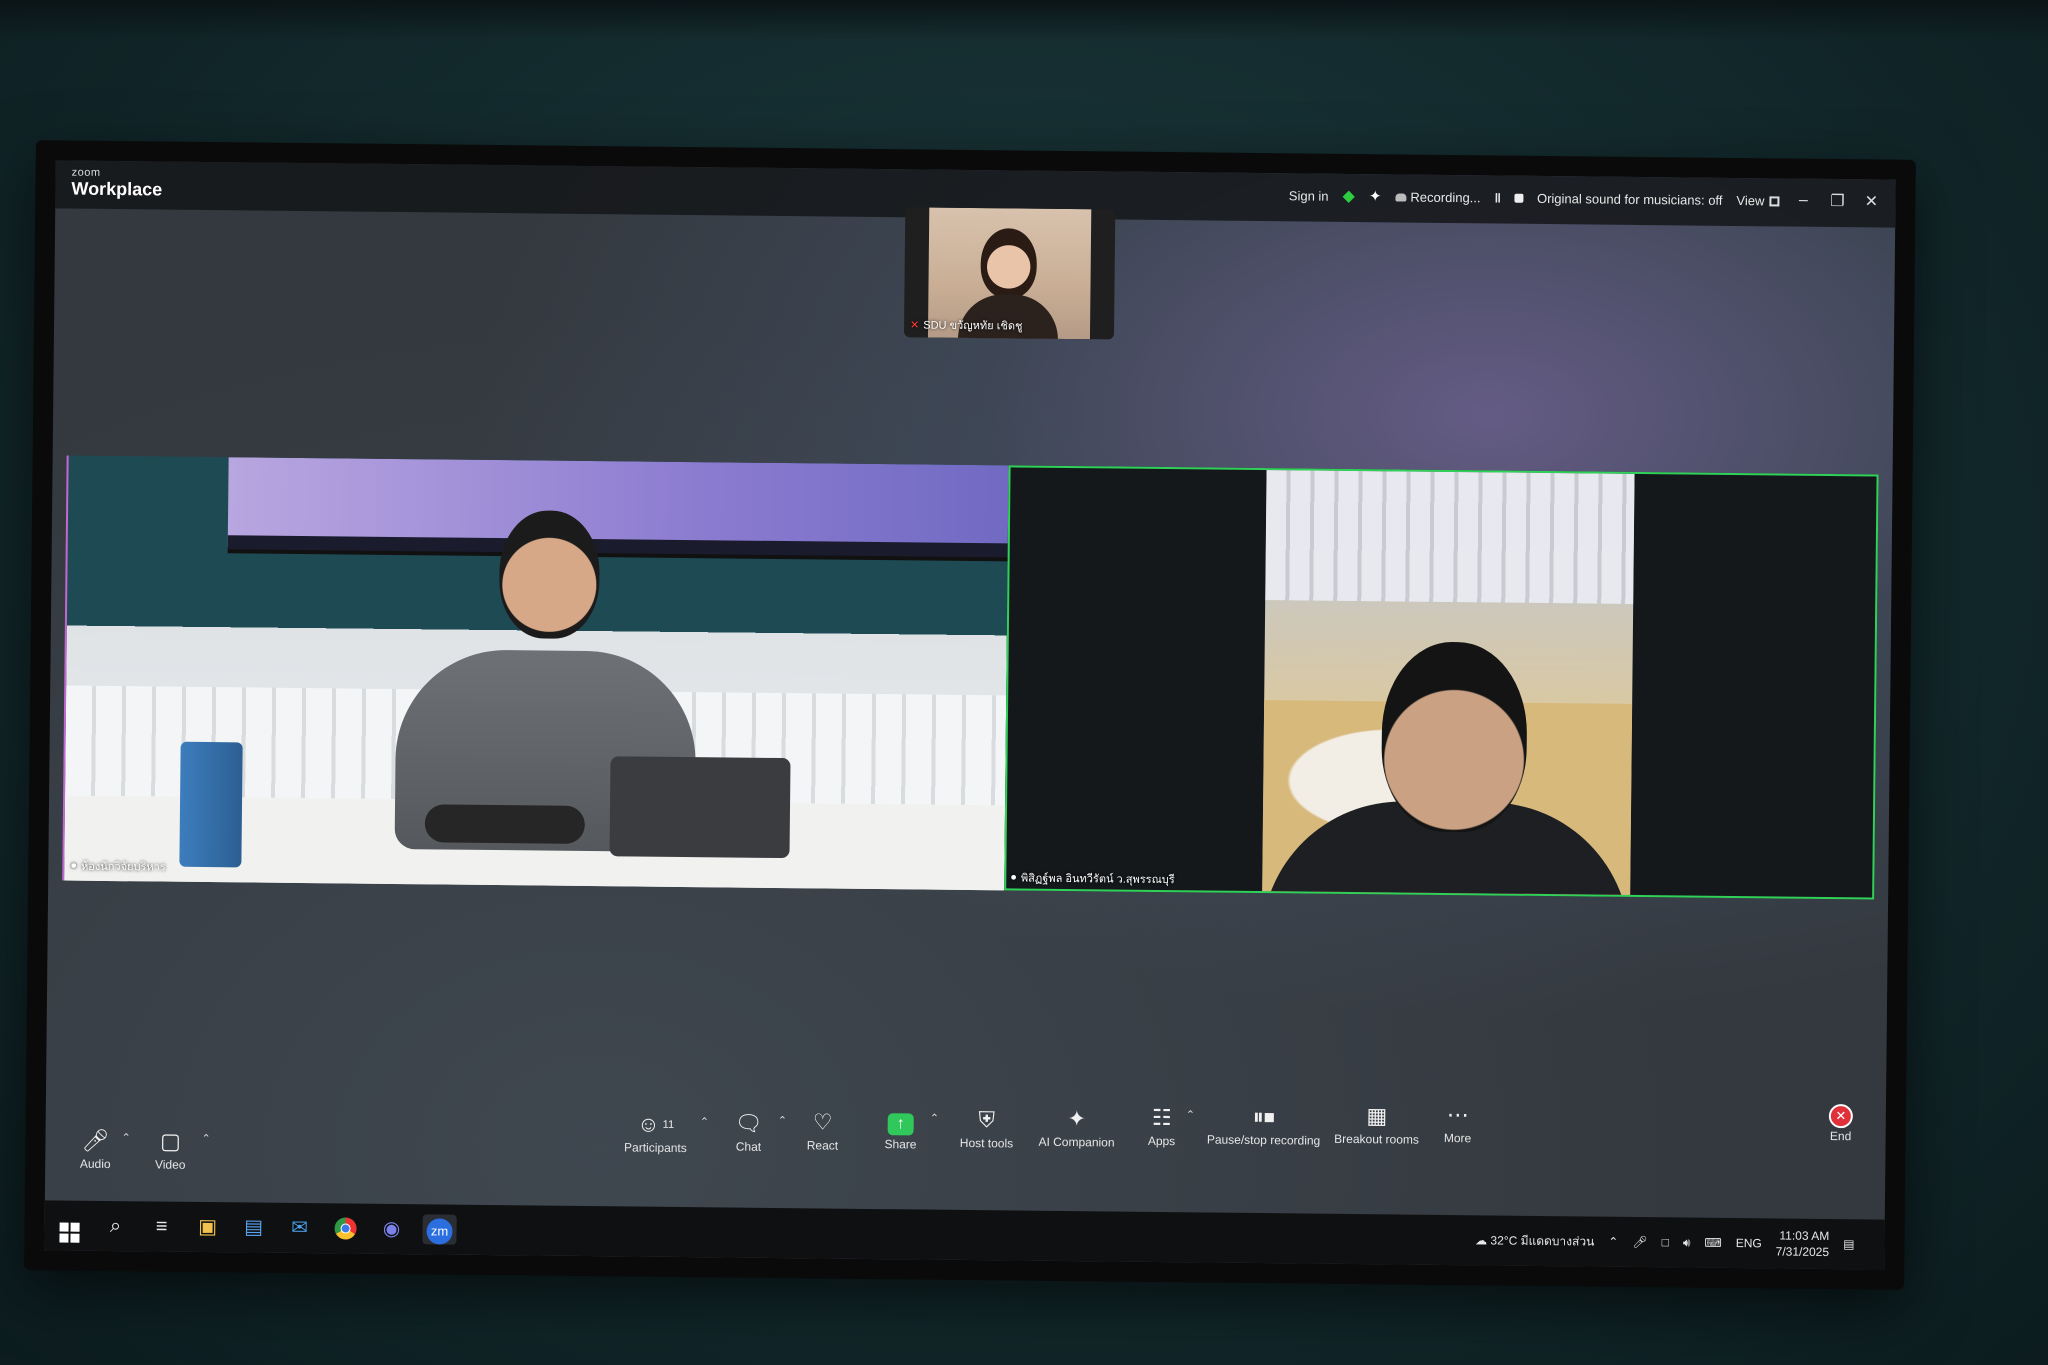 The height and width of the screenshot is (1365, 2048). I want to click on chat-button: 🗨︎ Chat, so click(748, 1131).